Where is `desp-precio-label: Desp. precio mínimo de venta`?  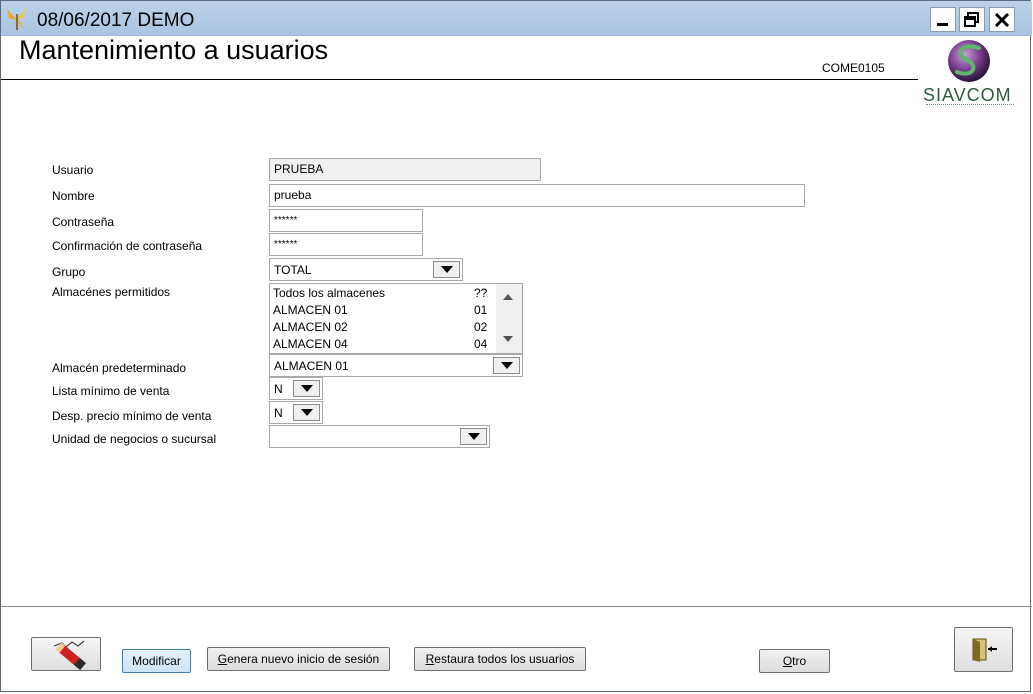
desp-precio-label: Desp. precio mínimo de venta is located at coordinates (132, 416).